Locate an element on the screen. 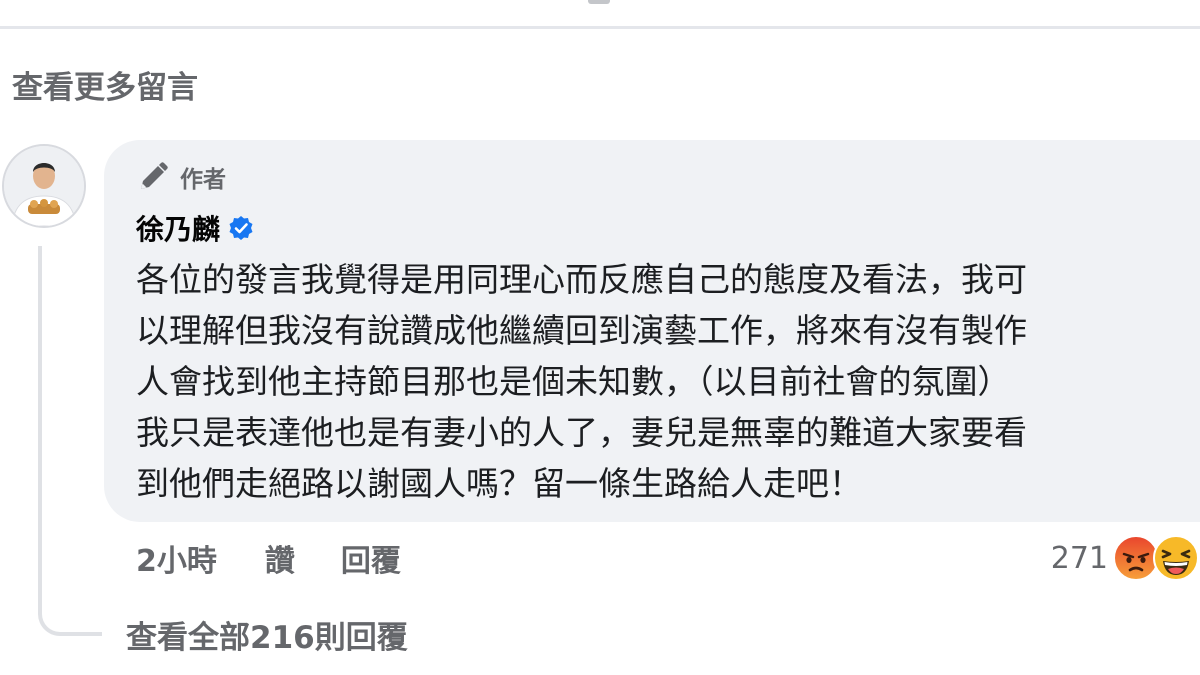  pencil-icon is located at coordinates (154, 175).